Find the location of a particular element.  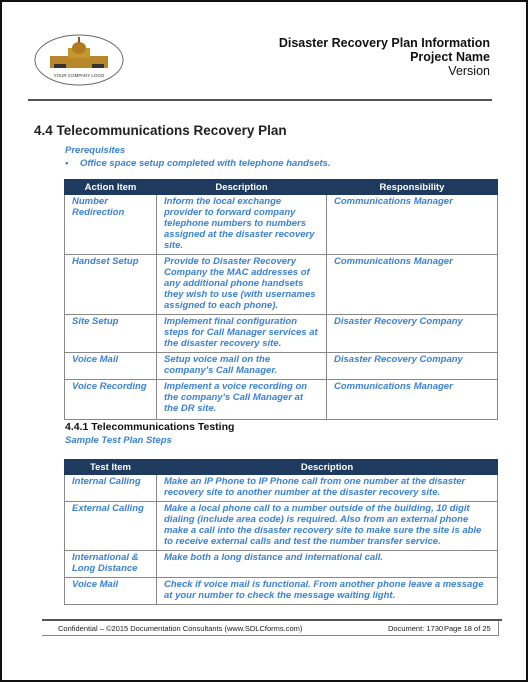

document-title: Disaster Recovery Plan Information is located at coordinates (384, 43).